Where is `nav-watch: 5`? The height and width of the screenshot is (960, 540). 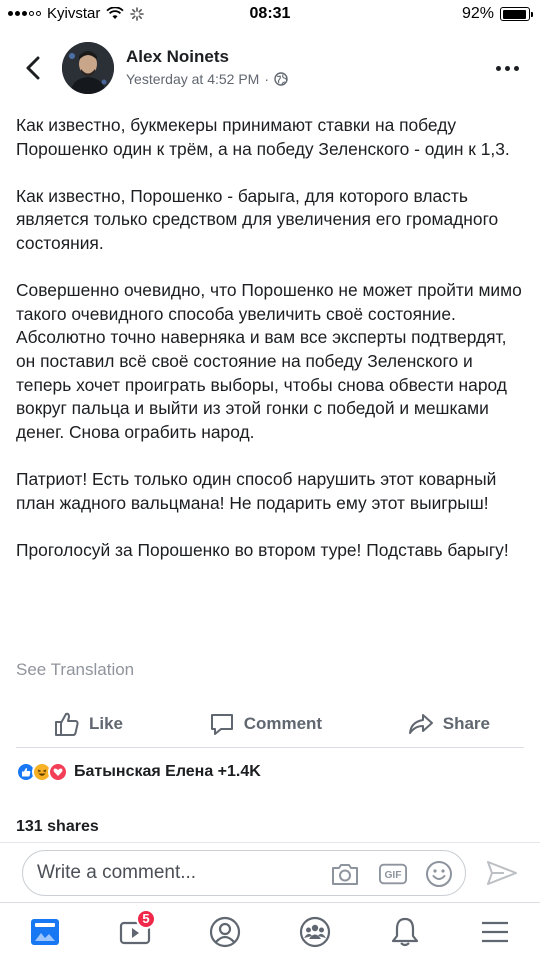
nav-watch: 5 is located at coordinates (135, 932).